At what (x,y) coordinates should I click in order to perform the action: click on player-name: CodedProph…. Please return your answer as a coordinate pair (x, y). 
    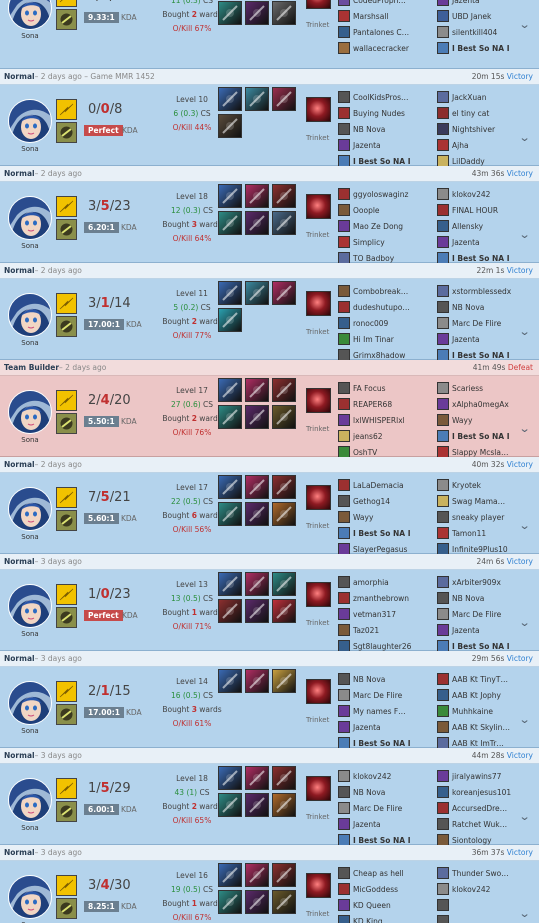
    Looking at the image, I should click on (379, 2).